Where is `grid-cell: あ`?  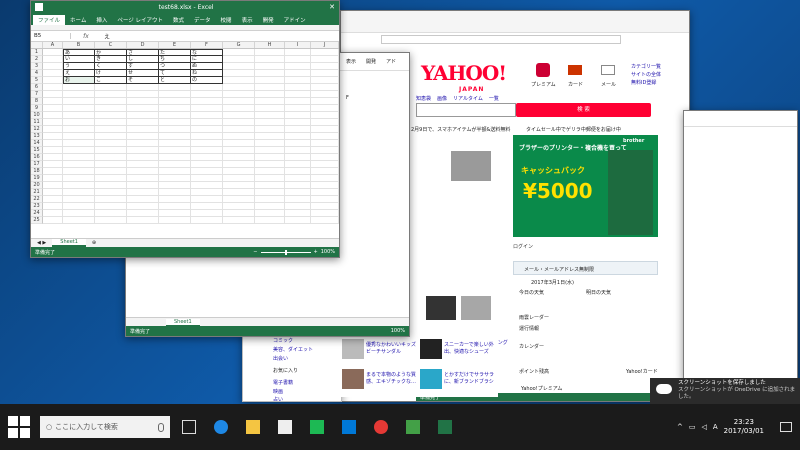 grid-cell: あ is located at coordinates (79, 52).